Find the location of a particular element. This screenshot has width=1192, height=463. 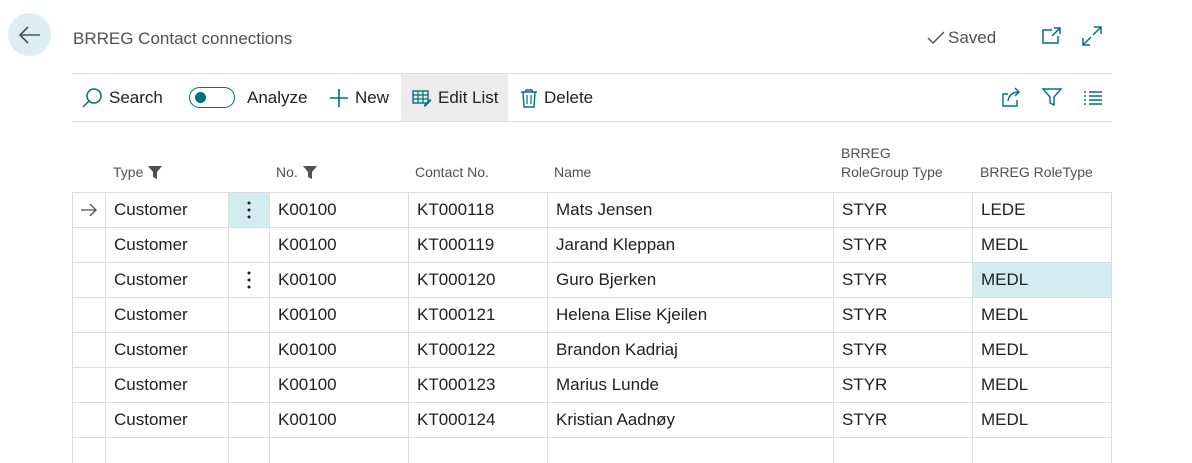

column-header-rolegroup-type: BRREG RoleGroup Type is located at coordinates (892, 163).